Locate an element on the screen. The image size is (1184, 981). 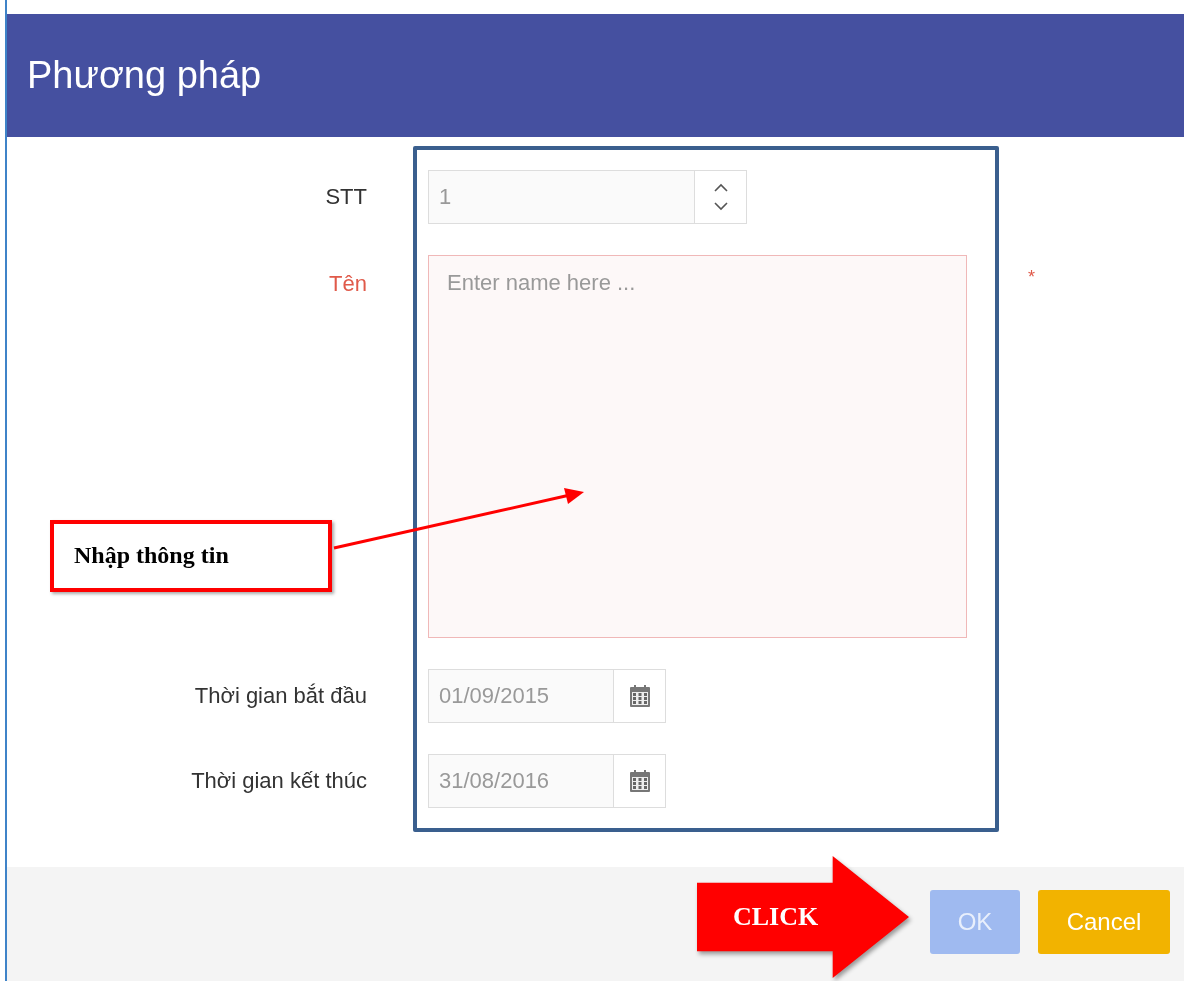
field-label: Thời gian bắt đầu is located at coordinates (280, 695).